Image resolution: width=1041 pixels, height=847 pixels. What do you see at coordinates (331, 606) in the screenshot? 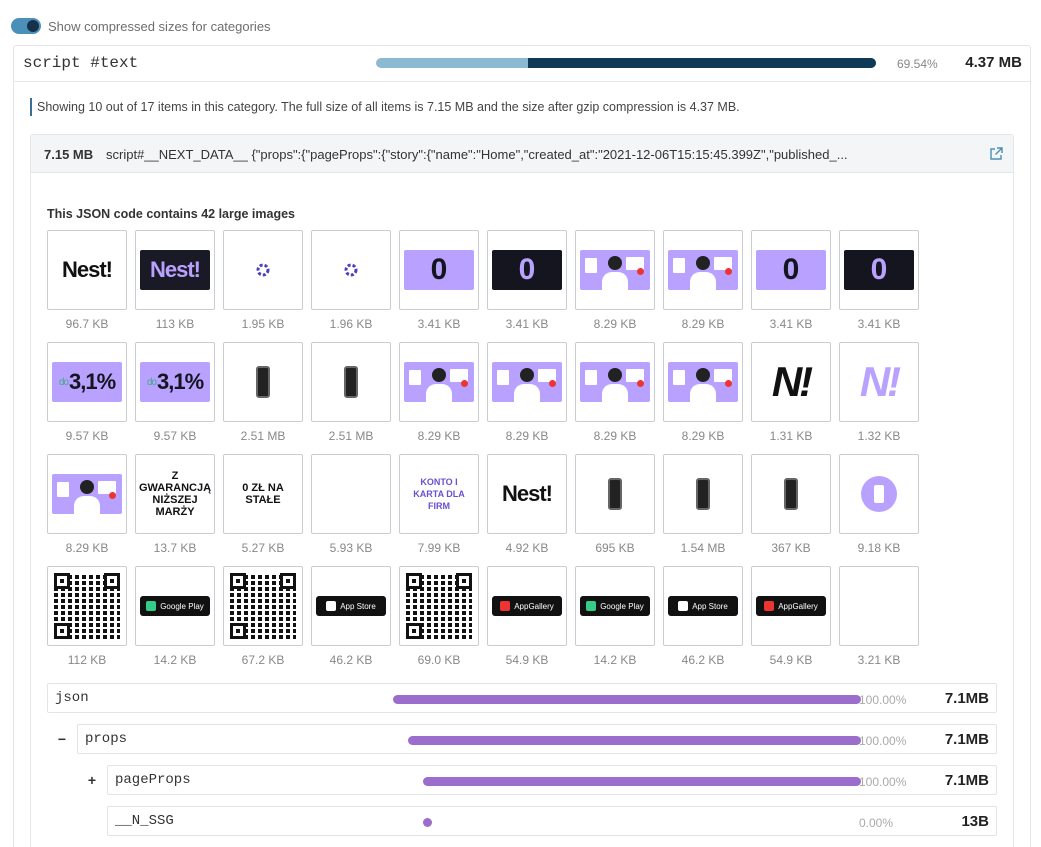
I see `apple-icon` at bounding box center [331, 606].